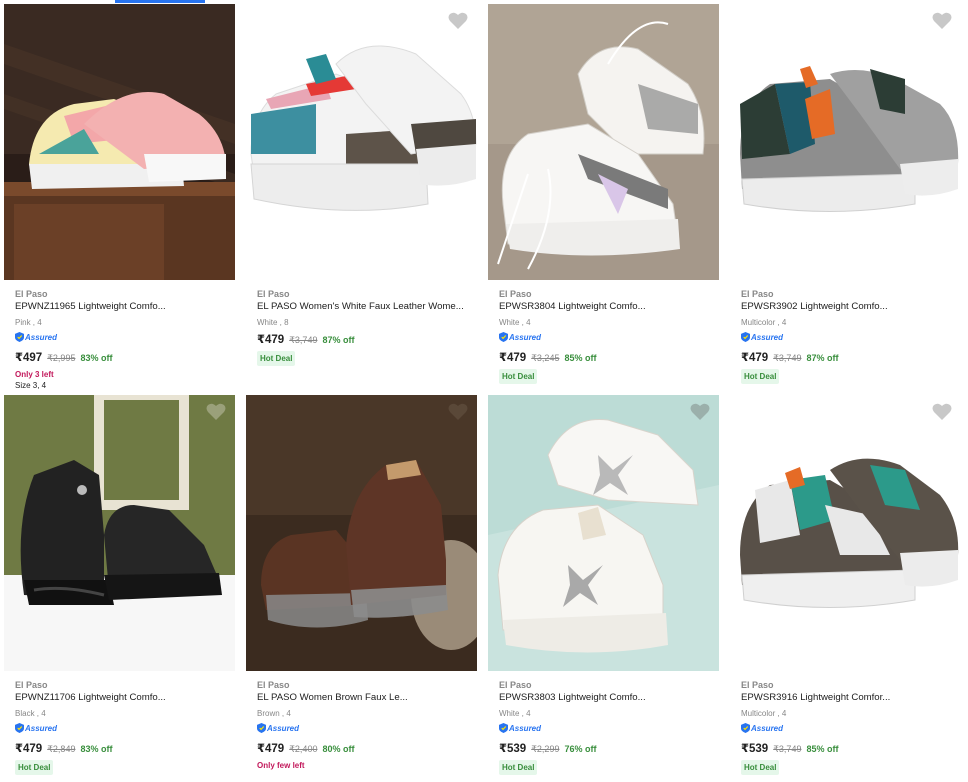  I want to click on original-price: ₹2,995, so click(61, 358).